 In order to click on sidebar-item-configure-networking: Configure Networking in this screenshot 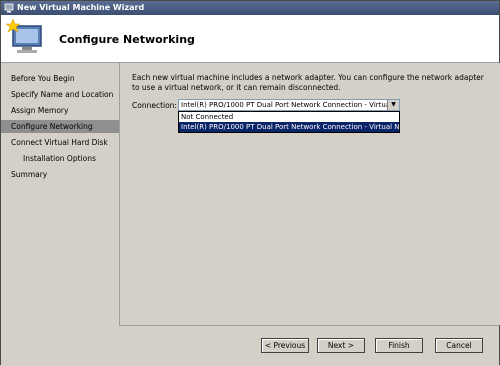, I will do `click(60, 126)`.